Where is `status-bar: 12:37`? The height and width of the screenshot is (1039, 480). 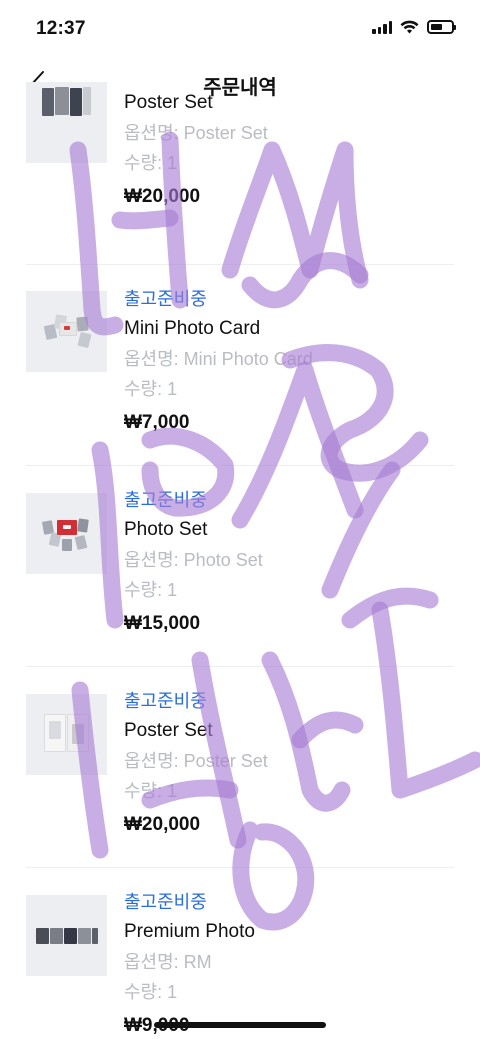 status-bar: 12:37 is located at coordinates (240, 28).